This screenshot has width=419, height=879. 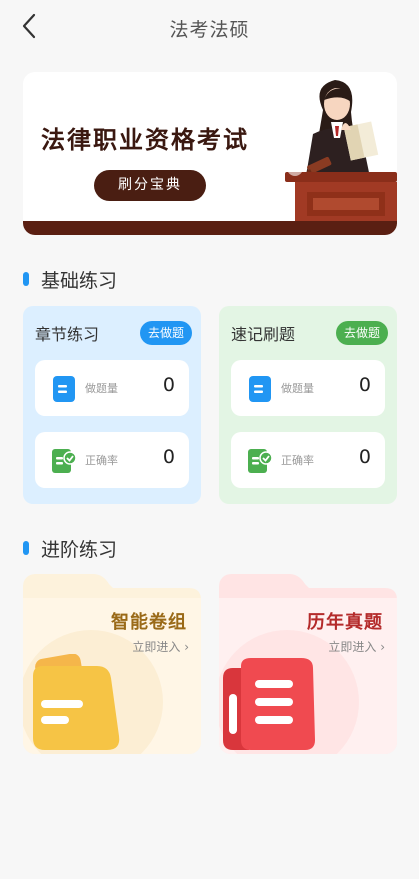 What do you see at coordinates (149, 622) in the screenshot?
I see `card-title: 智能卷组` at bounding box center [149, 622].